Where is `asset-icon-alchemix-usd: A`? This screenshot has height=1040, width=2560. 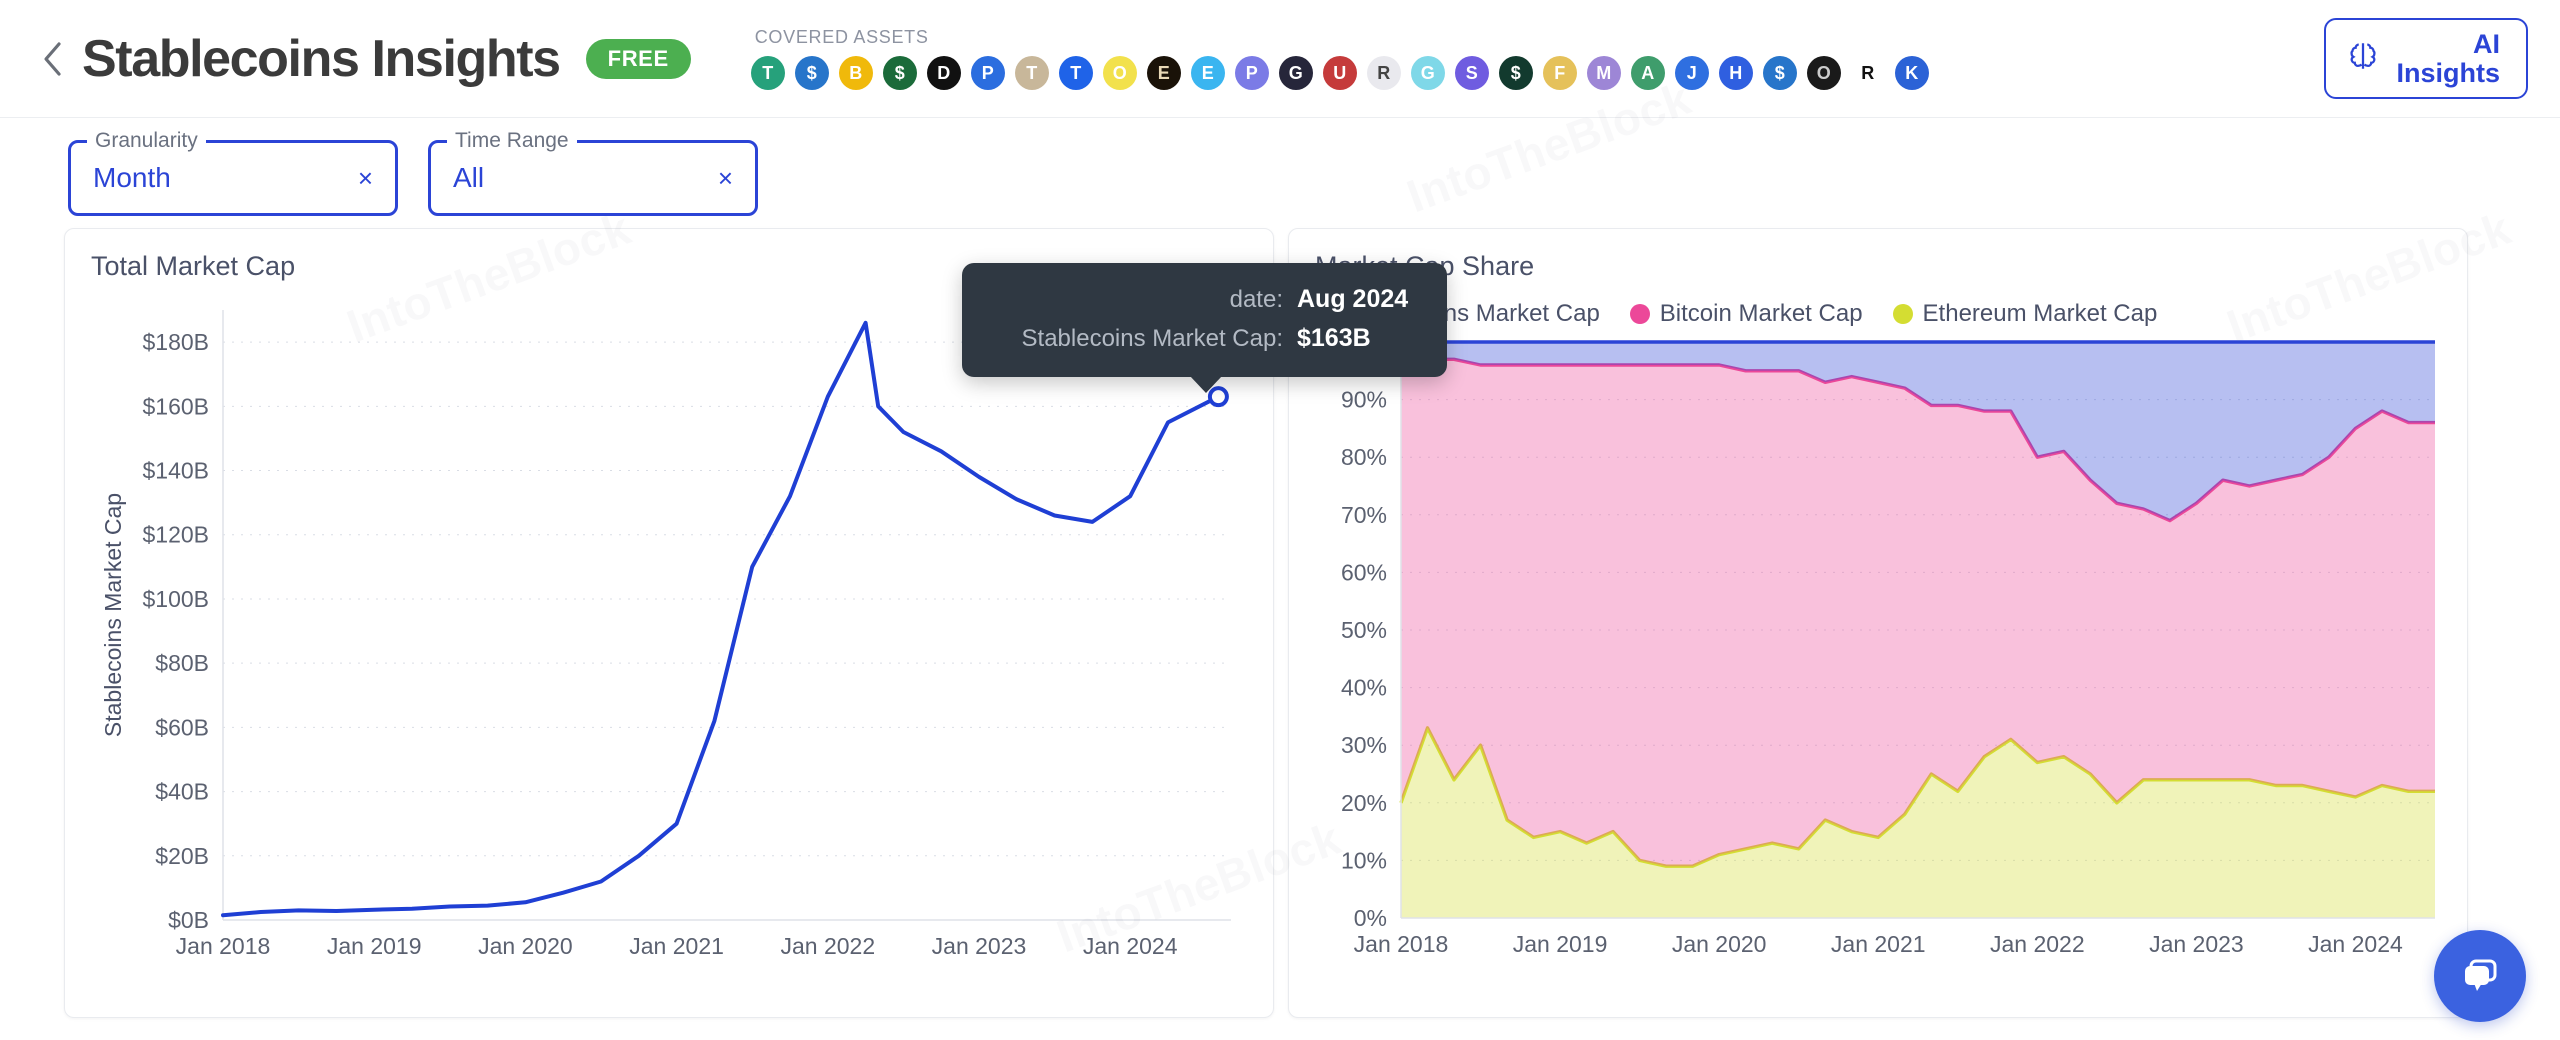
asset-icon-alchemix-usd: A is located at coordinates (1647, 73).